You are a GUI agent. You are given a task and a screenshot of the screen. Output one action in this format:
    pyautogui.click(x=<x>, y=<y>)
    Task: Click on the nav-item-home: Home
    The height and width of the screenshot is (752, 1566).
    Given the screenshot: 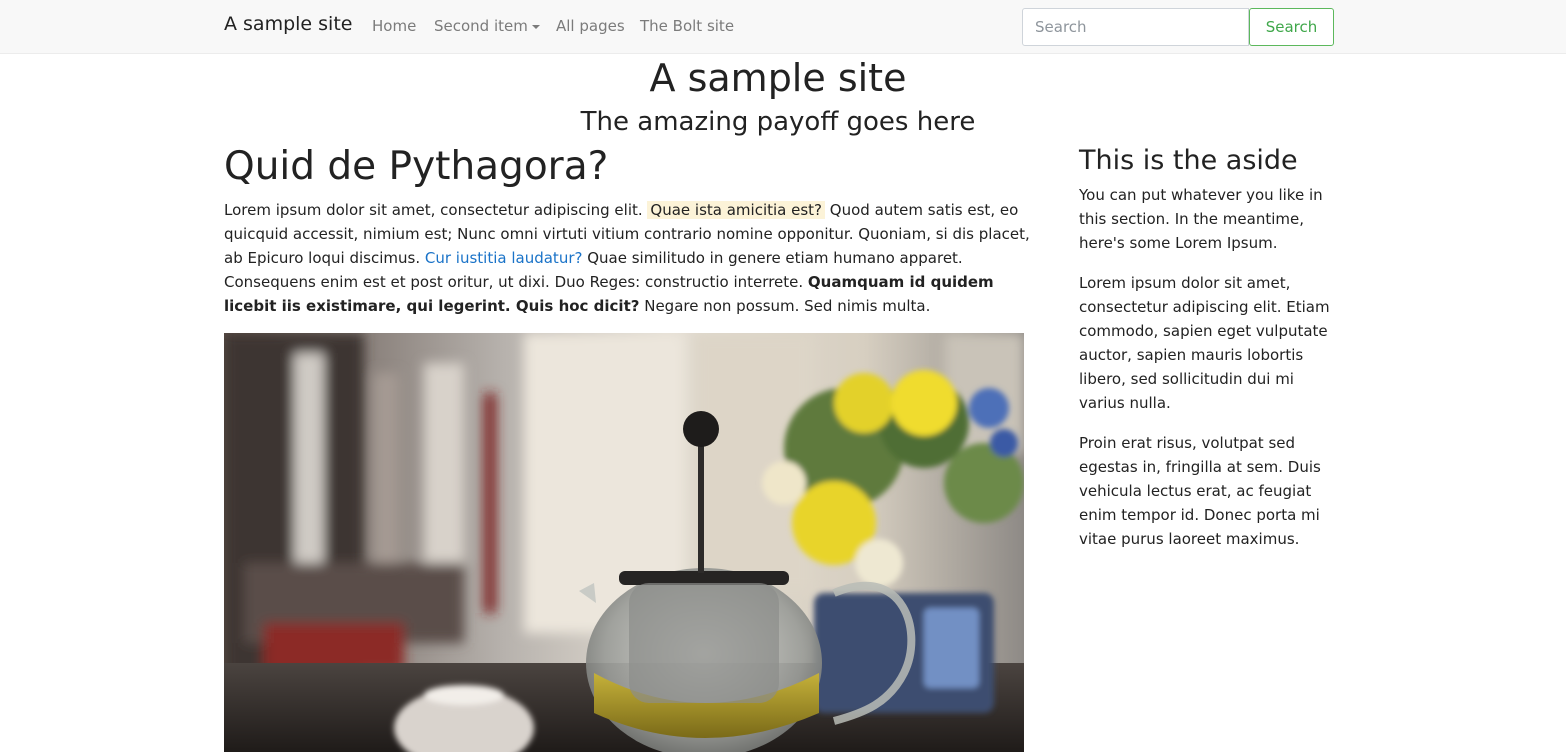 What is the action you would take?
    pyautogui.click(x=394, y=26)
    